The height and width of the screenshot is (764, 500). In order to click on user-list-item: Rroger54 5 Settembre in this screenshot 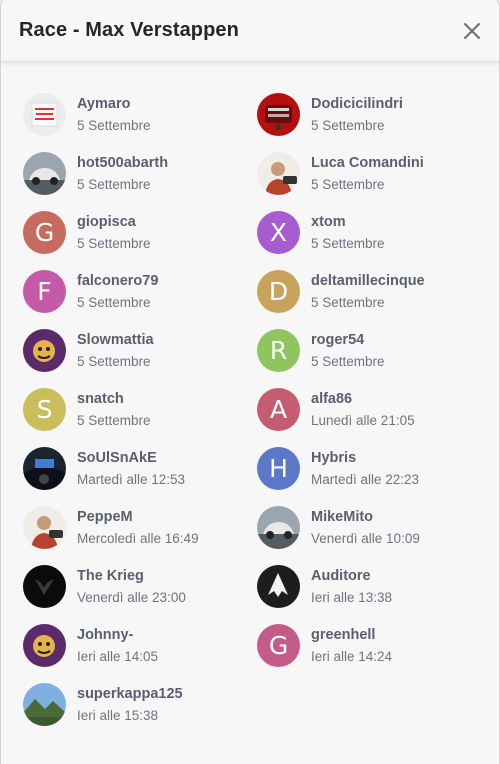, I will do `click(369, 353)`.